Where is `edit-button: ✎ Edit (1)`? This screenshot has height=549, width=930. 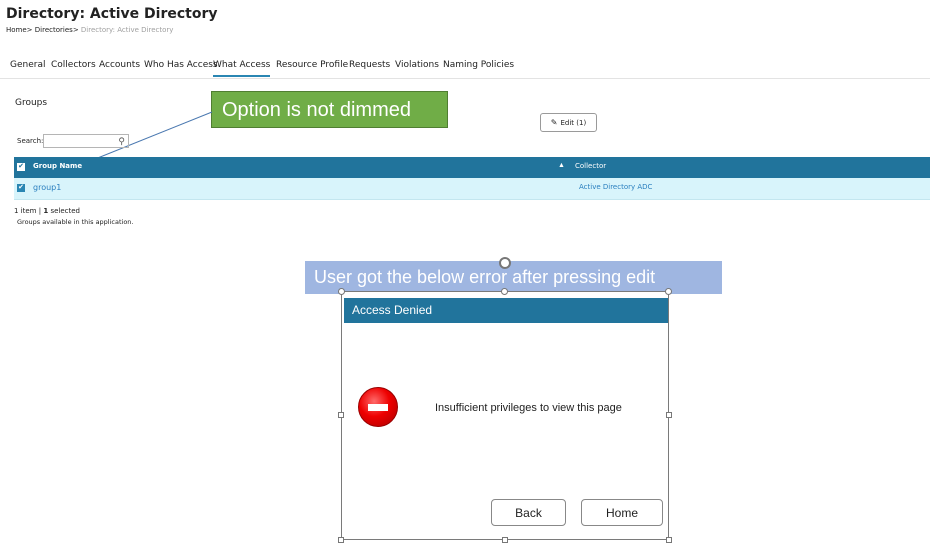 edit-button: ✎ Edit (1) is located at coordinates (568, 122).